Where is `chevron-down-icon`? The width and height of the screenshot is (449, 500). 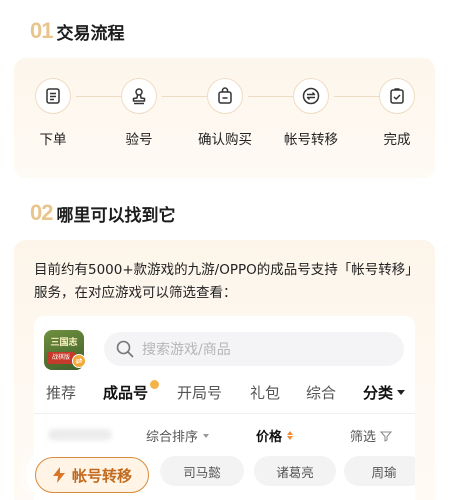
chevron-down-icon is located at coordinates (401, 392).